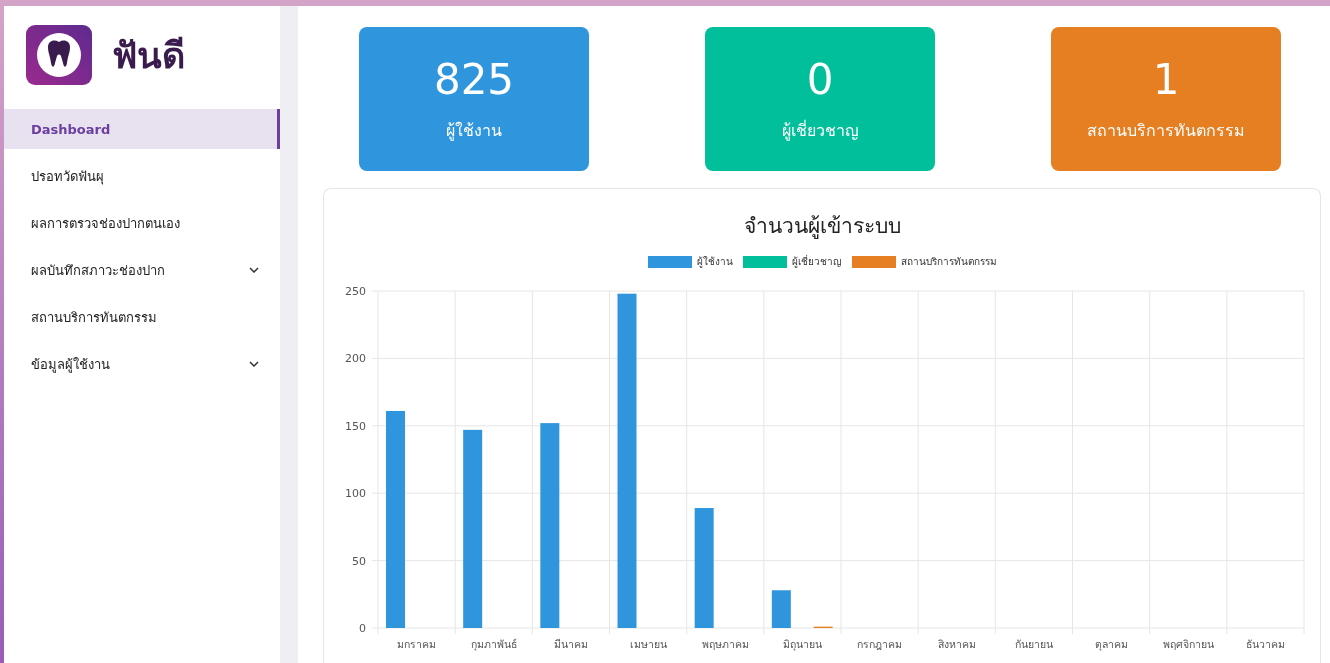 The image size is (1330, 663). Describe the element at coordinates (880, 644) in the screenshot. I see `axis-tick-label: กรกฎาคม` at that location.